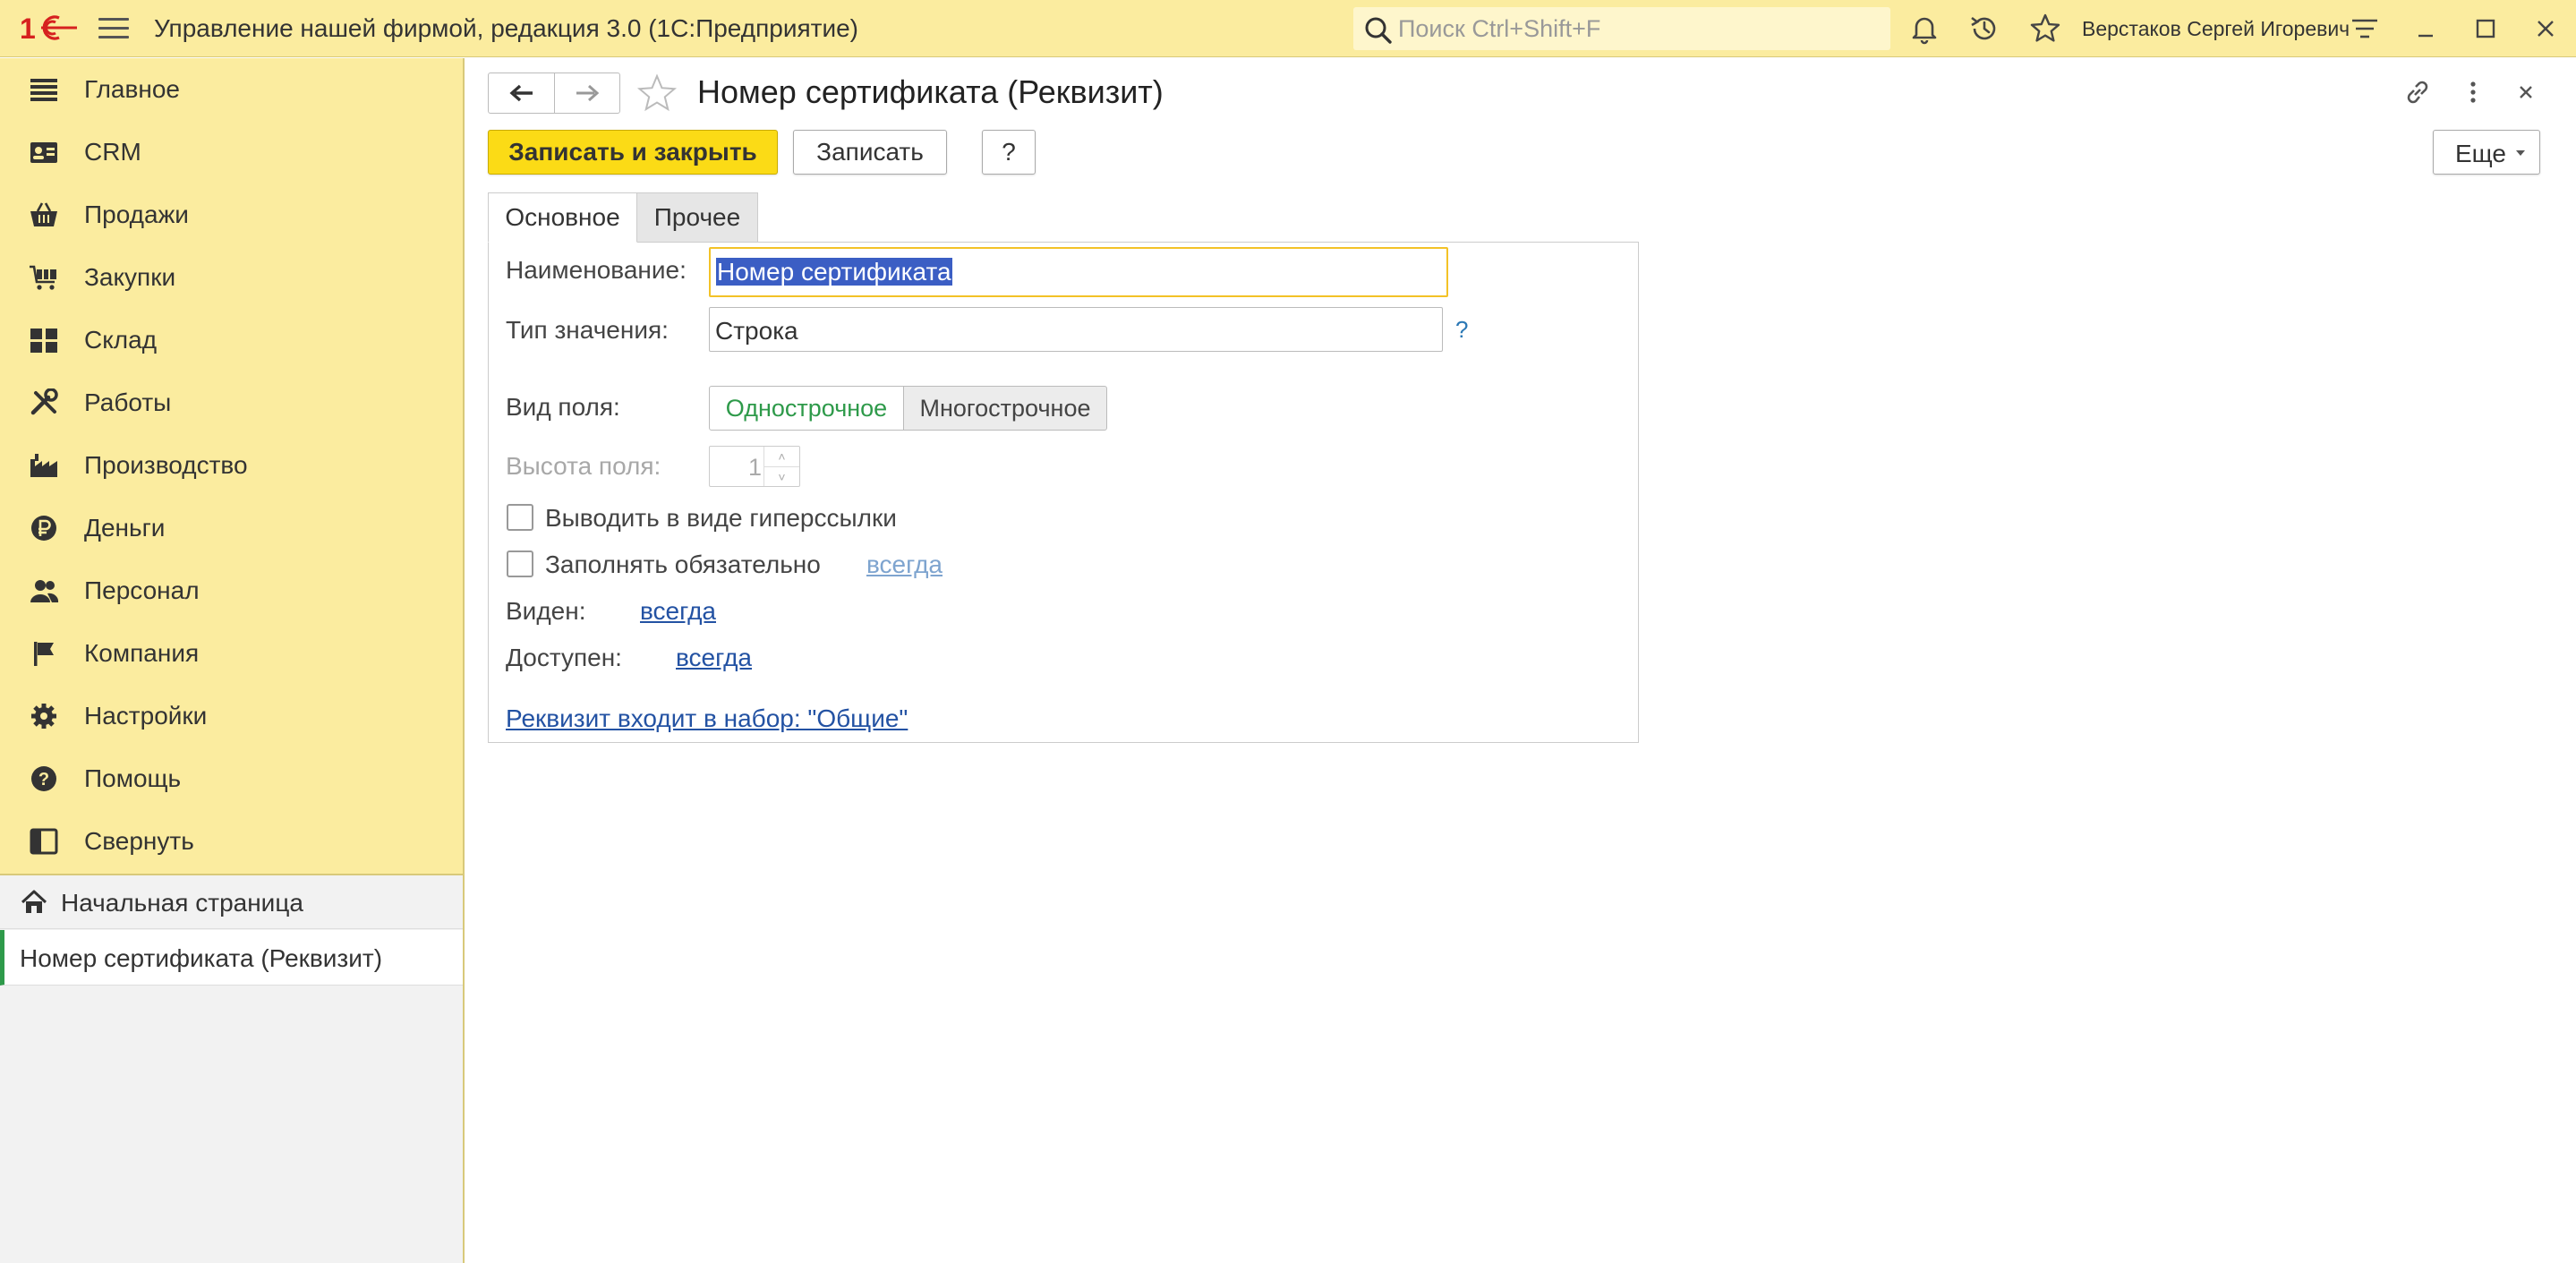 The image size is (2576, 1263). What do you see at coordinates (562, 218) in the screenshot?
I see `tab-main: Основное` at bounding box center [562, 218].